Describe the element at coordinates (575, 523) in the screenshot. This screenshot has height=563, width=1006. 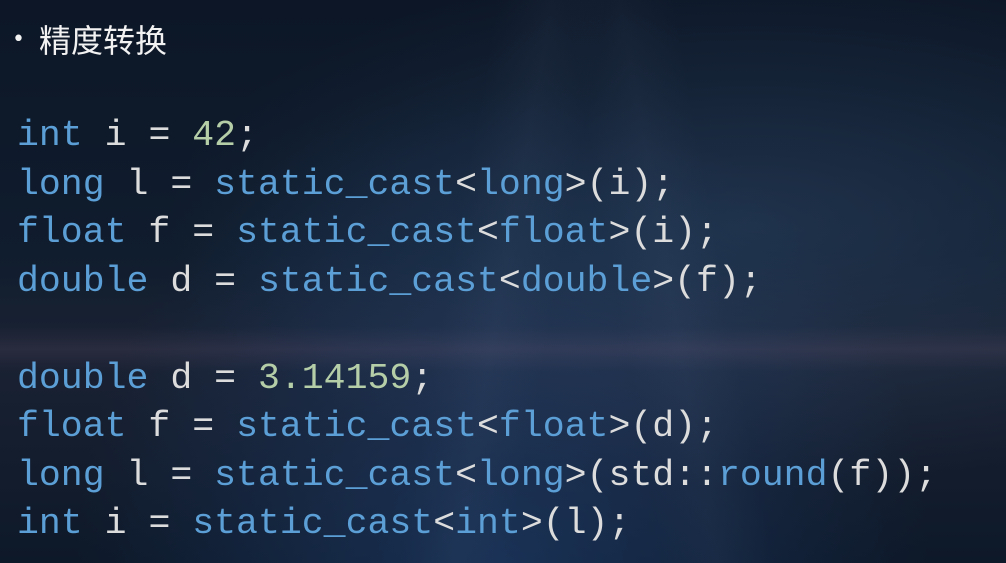
I see `code-text: >(l);` at that location.